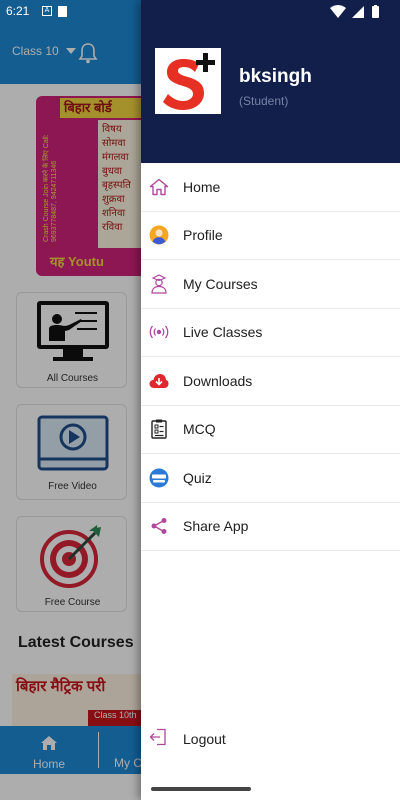  What do you see at coordinates (270, 739) in the screenshot?
I see `logout-button: Logout` at bounding box center [270, 739].